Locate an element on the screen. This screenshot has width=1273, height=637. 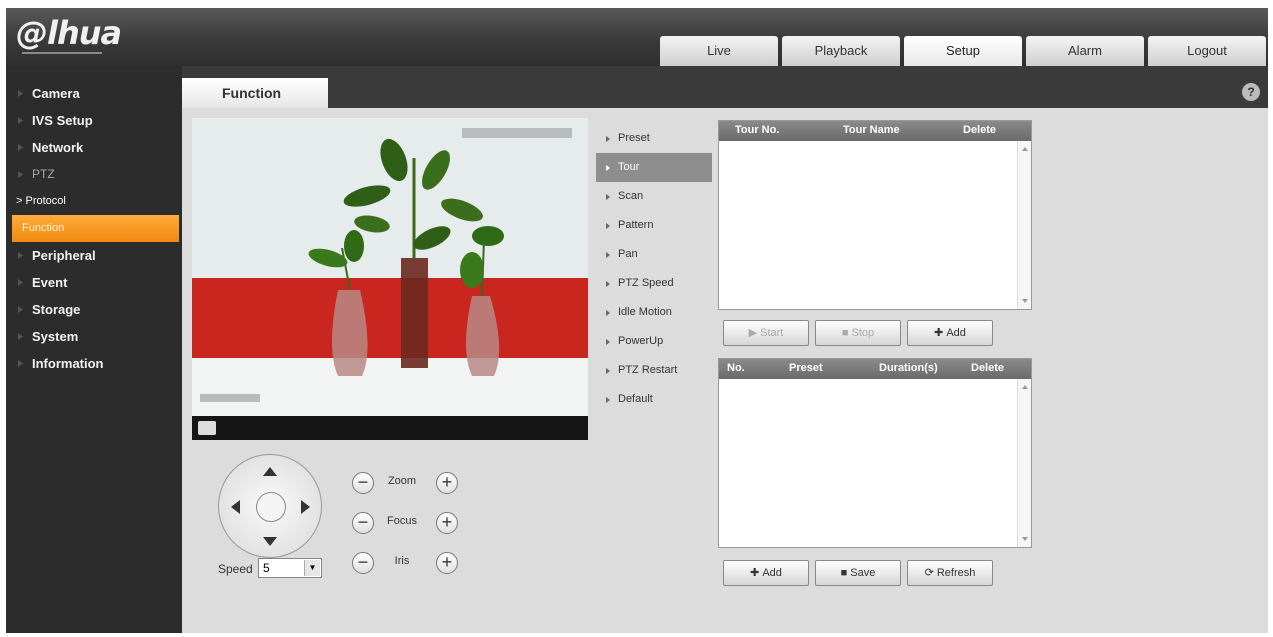
menu-item-label: PTZ Restart is located at coordinates (648, 370).